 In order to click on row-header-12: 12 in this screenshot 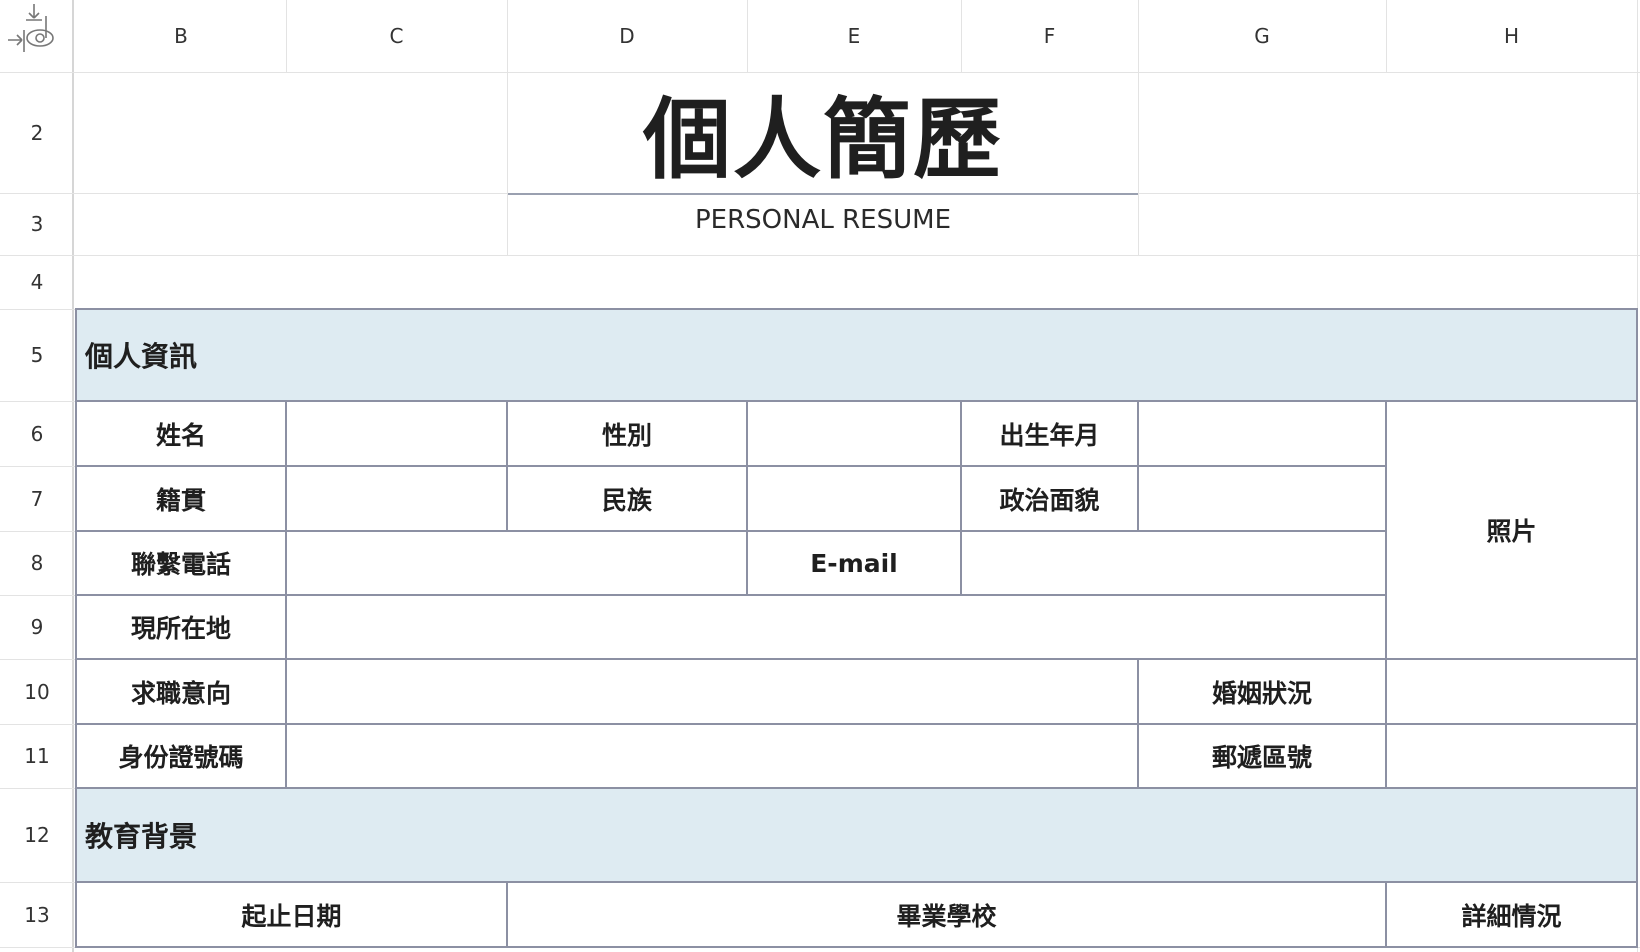, I will do `click(37, 835)`.